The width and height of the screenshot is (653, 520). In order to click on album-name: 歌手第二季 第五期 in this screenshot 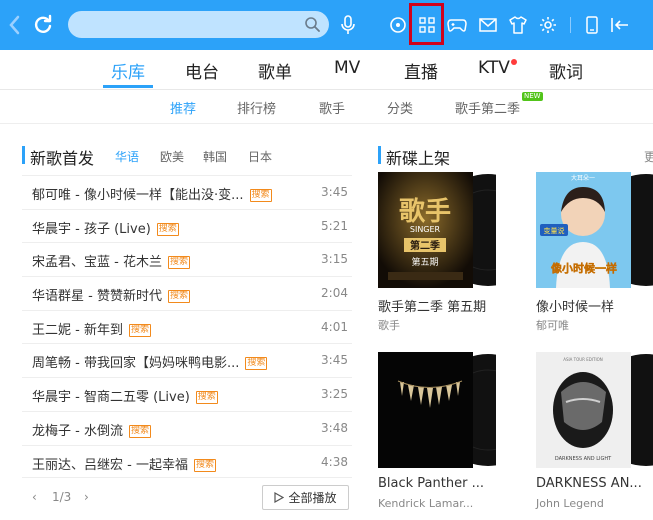, I will do `click(443, 305)`.